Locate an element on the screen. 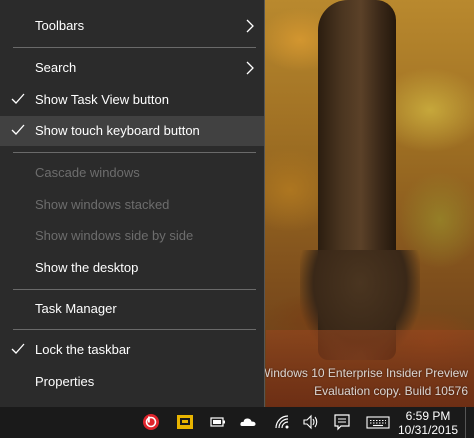 This screenshot has height=438, width=474. menu-item-show-the-desktop: Show the desktop is located at coordinates (132, 268).